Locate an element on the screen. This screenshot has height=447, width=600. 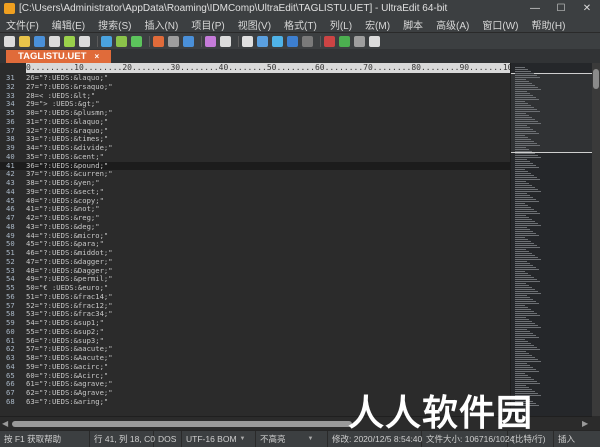
status-position: 行 41, 列 18, C0 is located at coordinates (122, 438).